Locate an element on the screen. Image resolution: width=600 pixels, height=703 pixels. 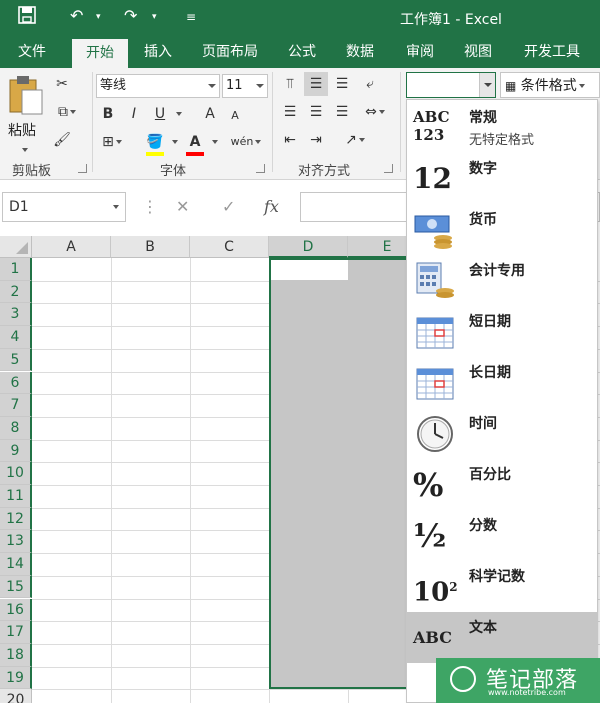
cut-icon: ✂ is located at coordinates (62, 84).